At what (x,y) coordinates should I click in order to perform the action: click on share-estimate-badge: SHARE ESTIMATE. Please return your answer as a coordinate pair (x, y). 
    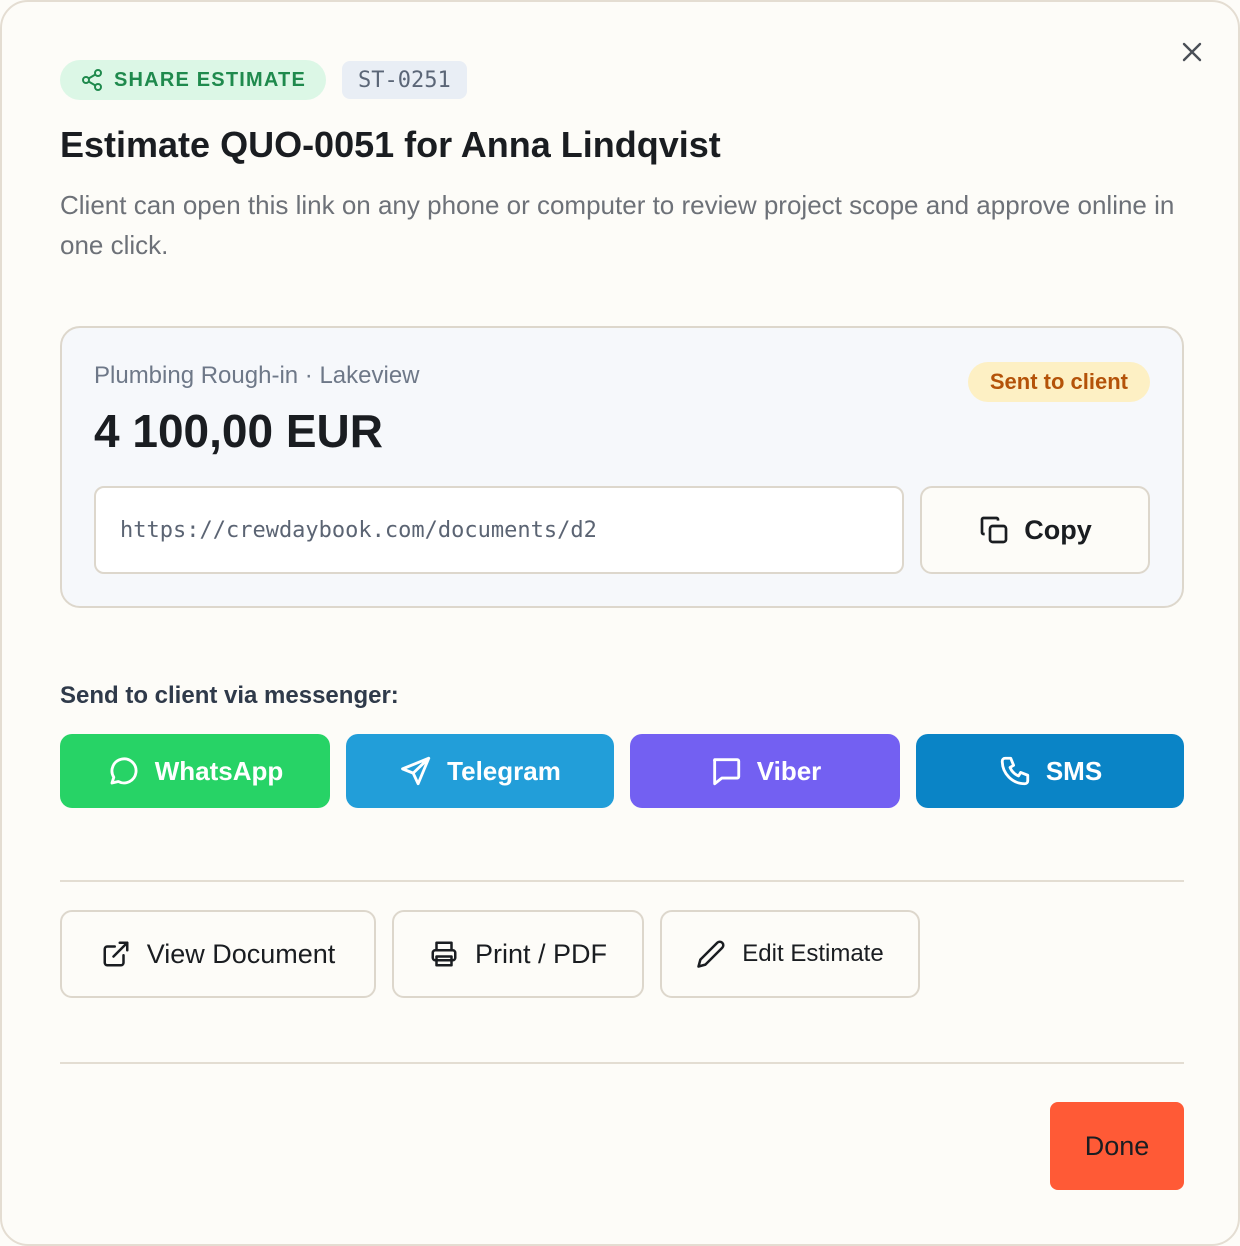
    Looking at the image, I should click on (193, 80).